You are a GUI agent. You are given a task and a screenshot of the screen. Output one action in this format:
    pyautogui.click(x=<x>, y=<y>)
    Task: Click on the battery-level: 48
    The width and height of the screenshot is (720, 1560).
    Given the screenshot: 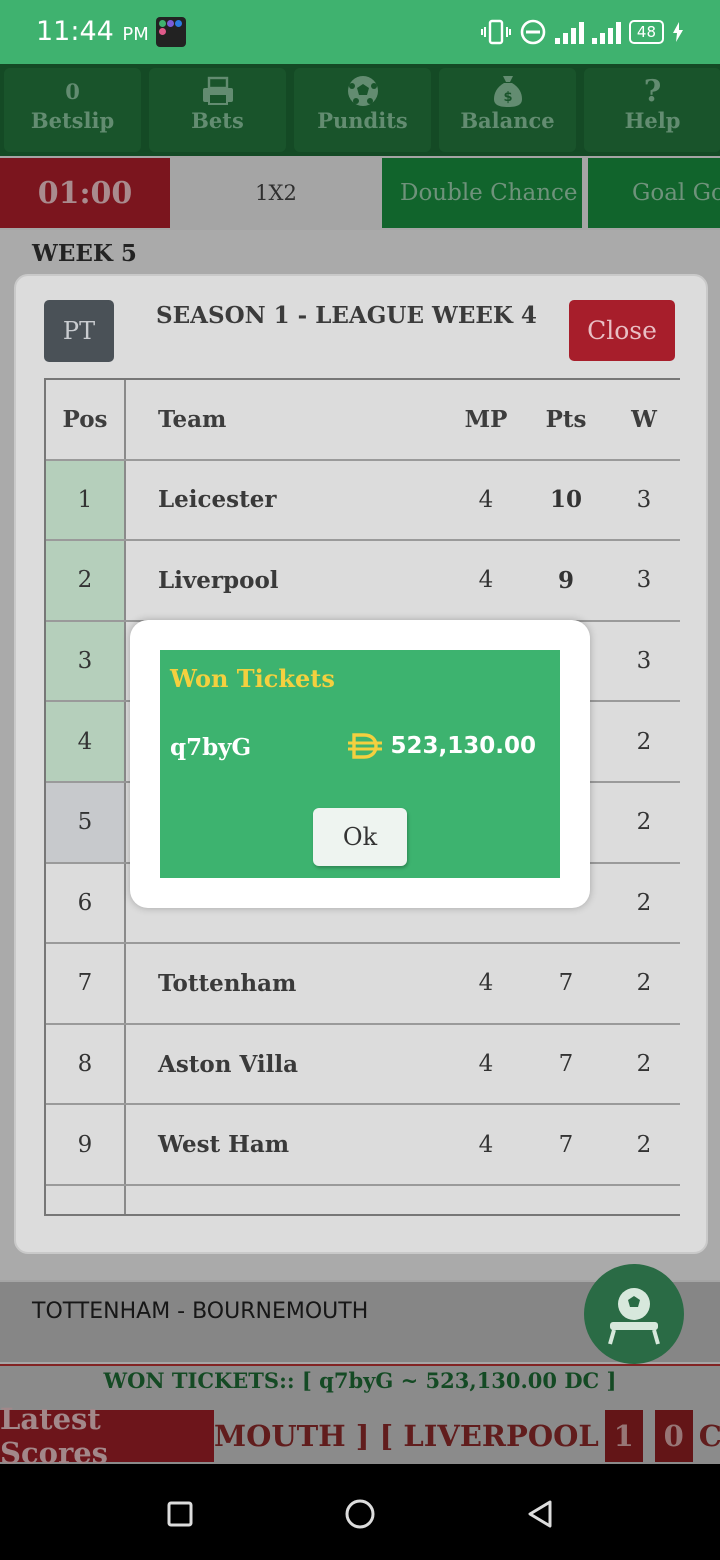 What is the action you would take?
    pyautogui.click(x=646, y=32)
    